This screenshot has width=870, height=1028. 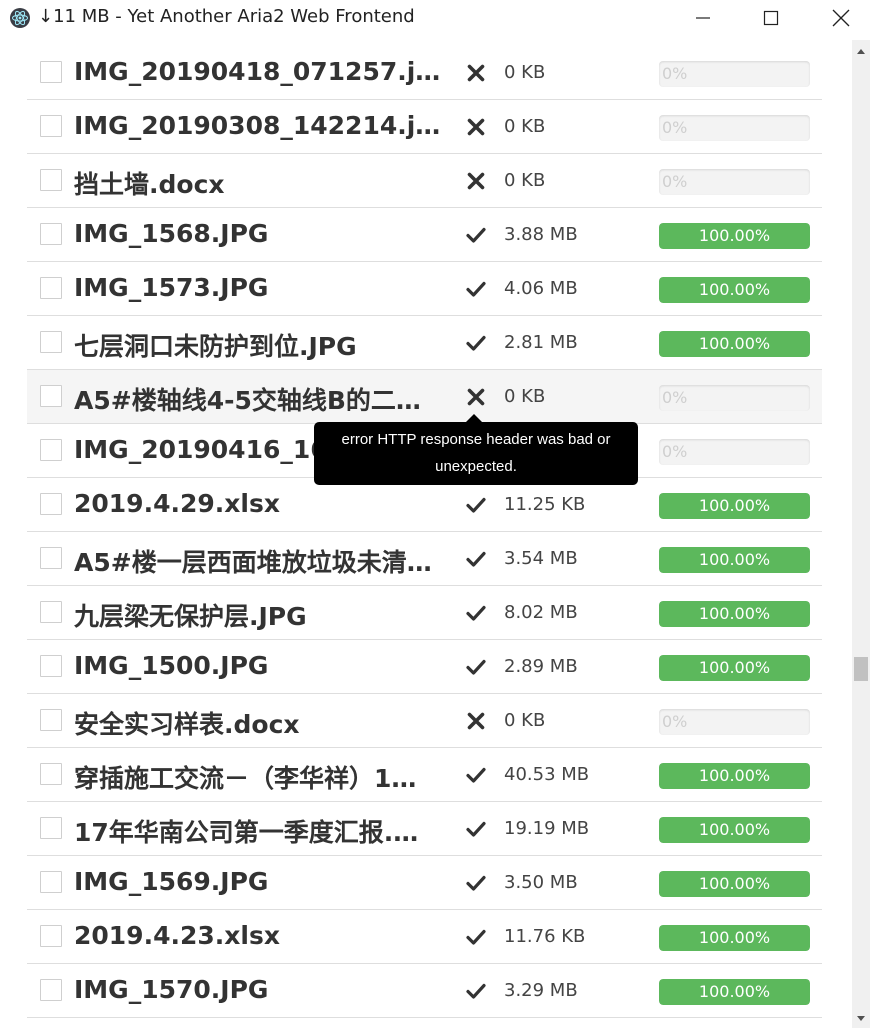 I want to click on download-row: 2019.4.23.xlsx 11.76 KB 100.00%, so click(x=424, y=937).